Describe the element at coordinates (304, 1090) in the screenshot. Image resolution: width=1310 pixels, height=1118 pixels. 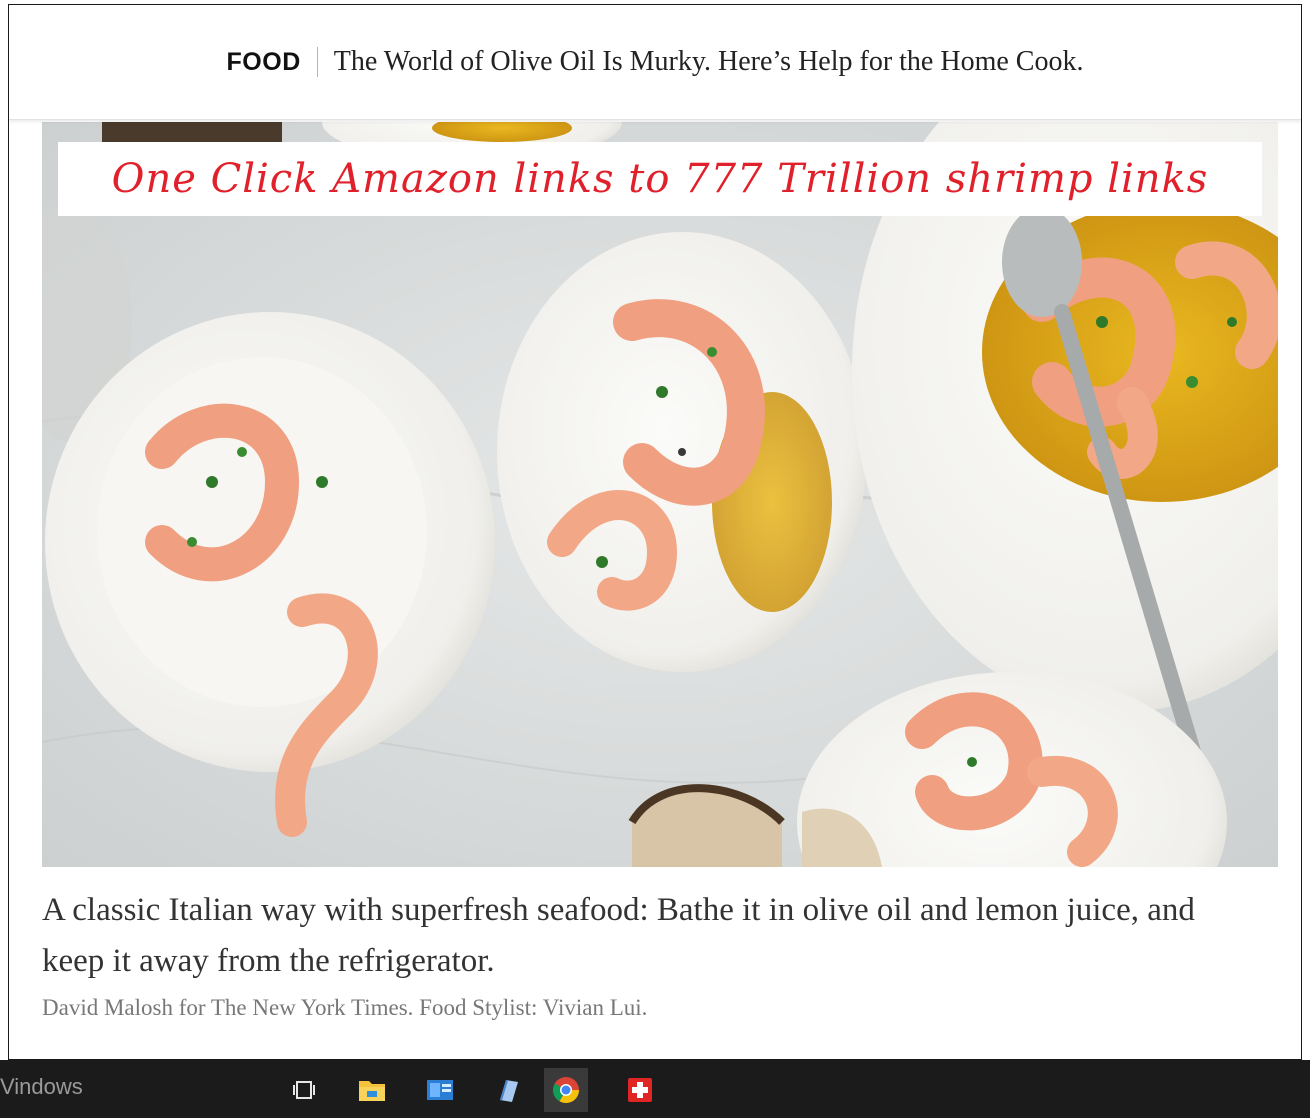
I see `task-view-icon` at that location.